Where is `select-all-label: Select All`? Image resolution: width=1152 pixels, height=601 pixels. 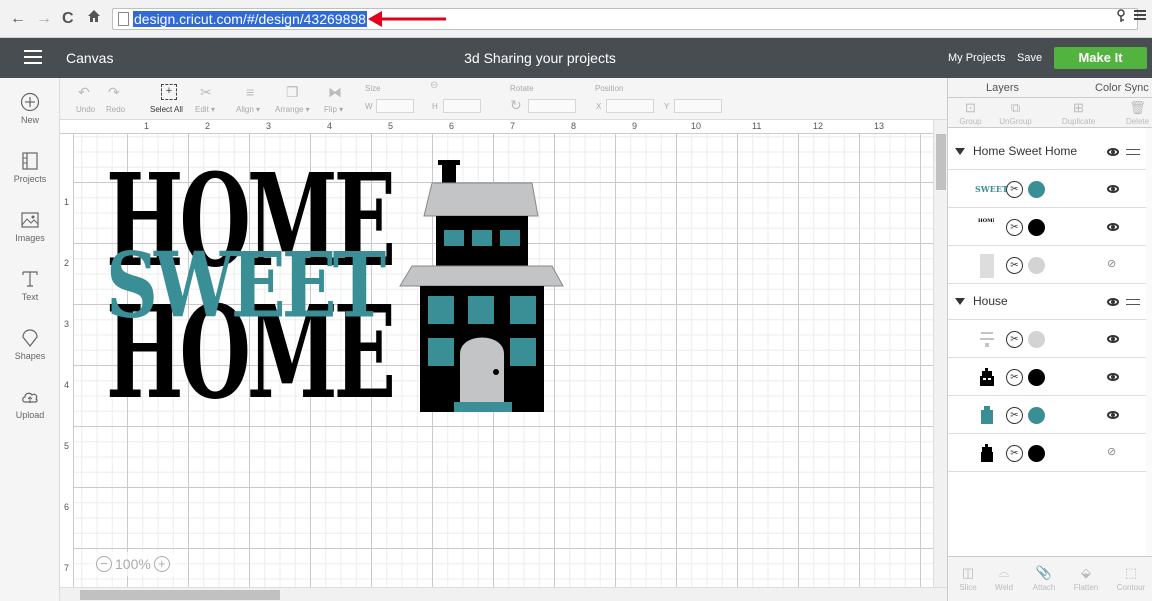 select-all-label: Select All is located at coordinates (166, 109).